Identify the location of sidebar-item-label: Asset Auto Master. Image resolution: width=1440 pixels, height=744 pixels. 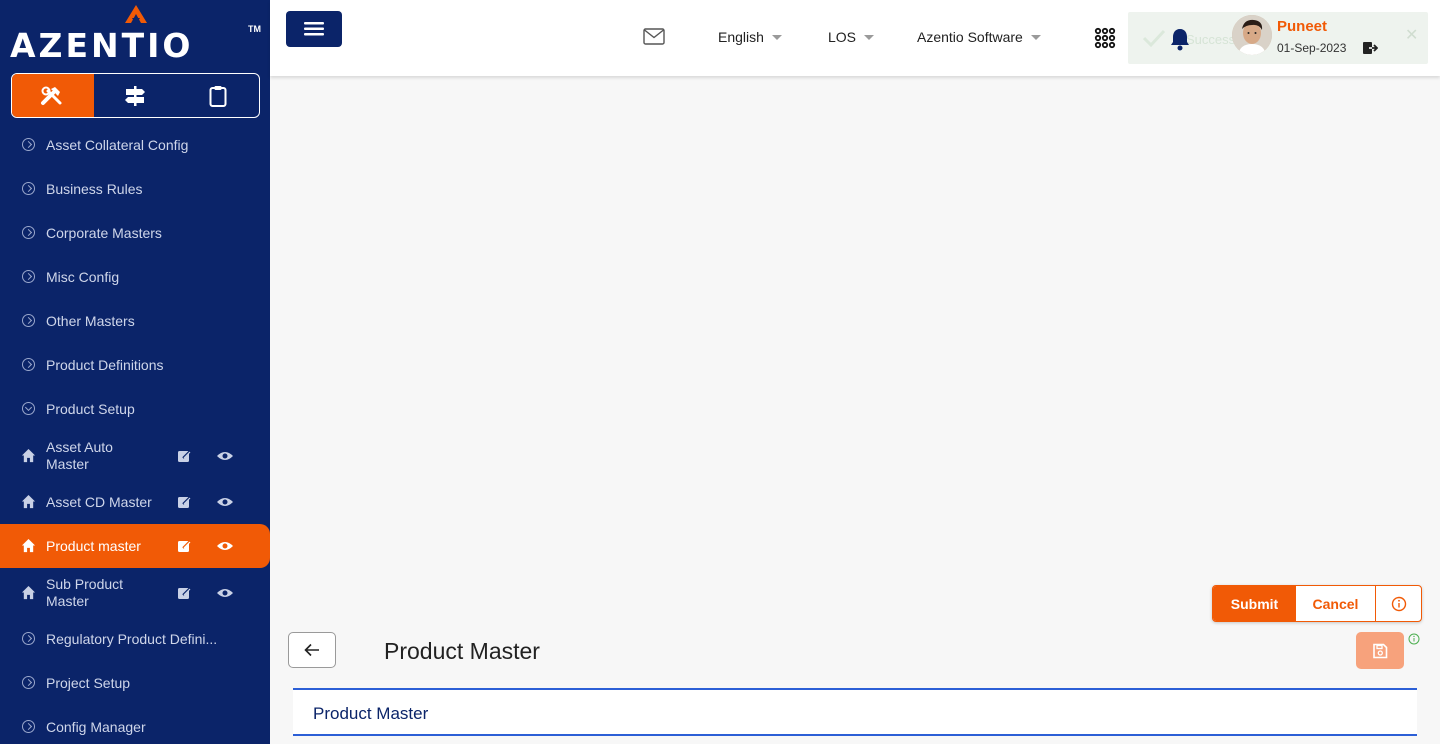
(79, 456).